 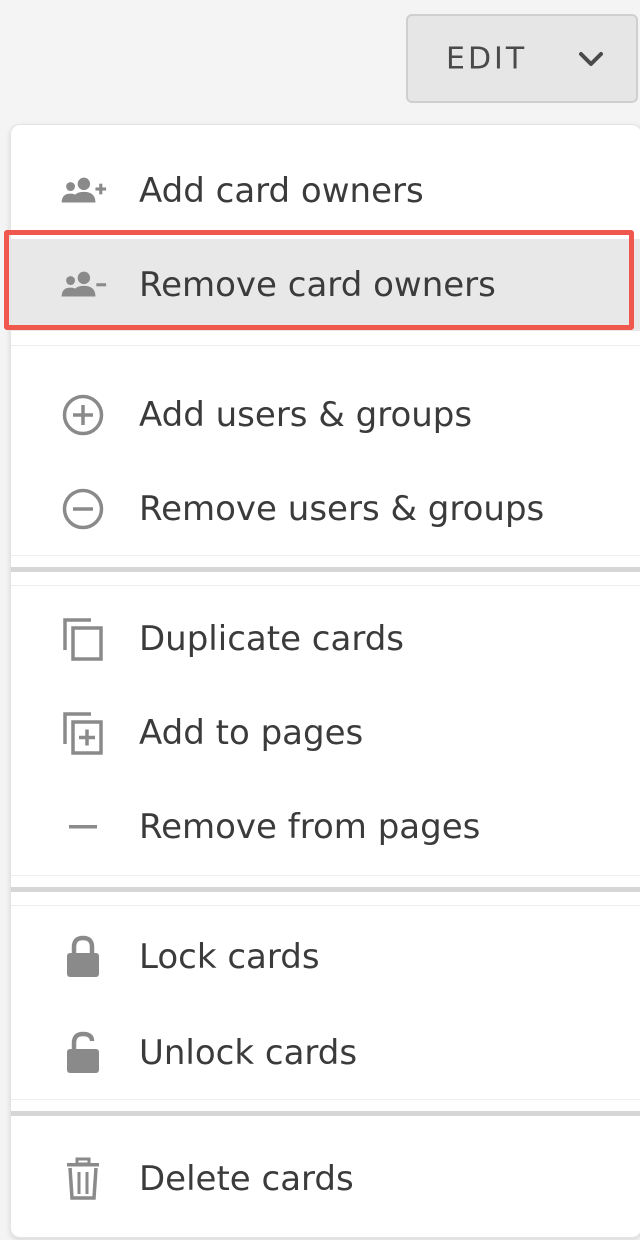 I want to click on menu-item-label: Add users & groups, so click(x=306, y=415).